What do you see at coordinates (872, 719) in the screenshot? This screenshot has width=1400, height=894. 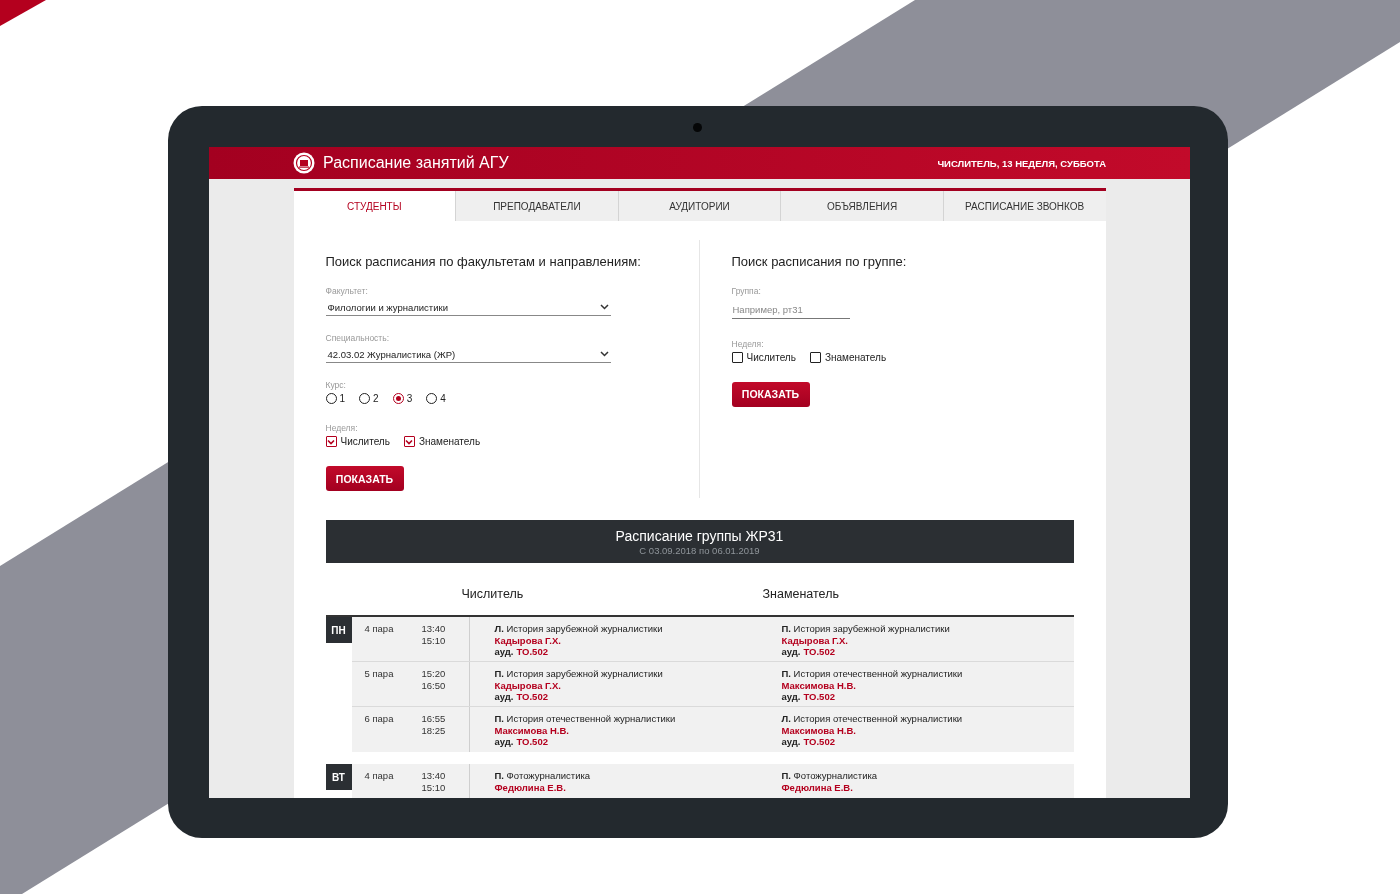 I see `subject: Л. История отечественной журналистики` at bounding box center [872, 719].